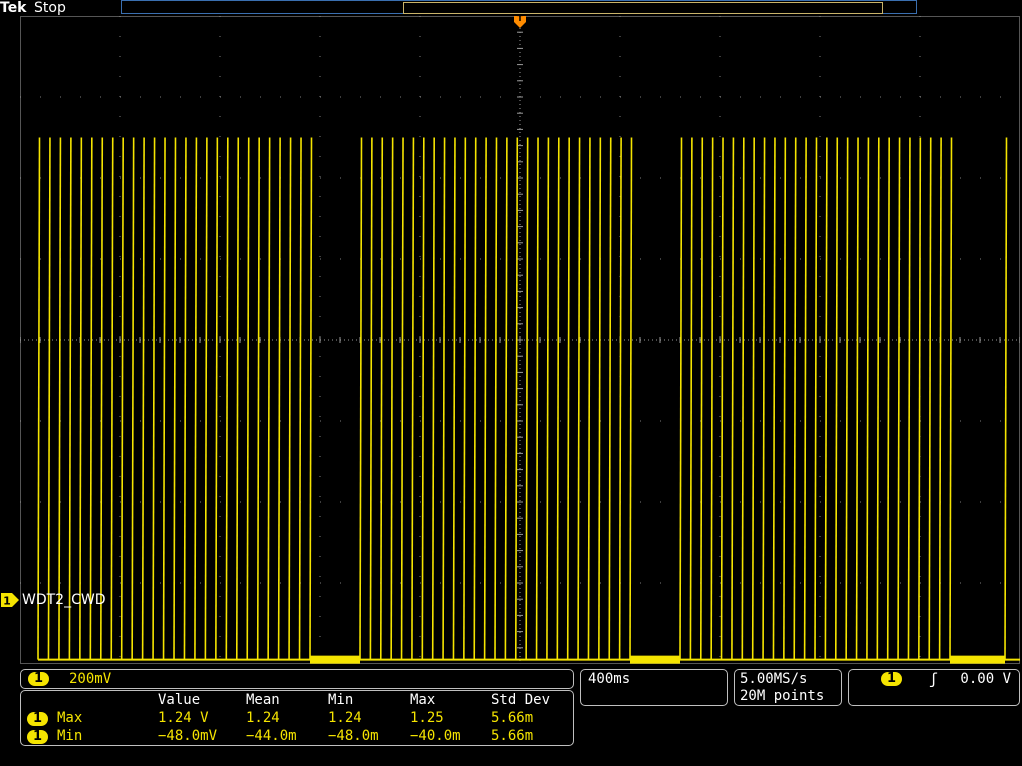 The height and width of the screenshot is (766, 1022). I want to click on acquisition-box: 5.00MS/s 20M points, so click(788, 687).